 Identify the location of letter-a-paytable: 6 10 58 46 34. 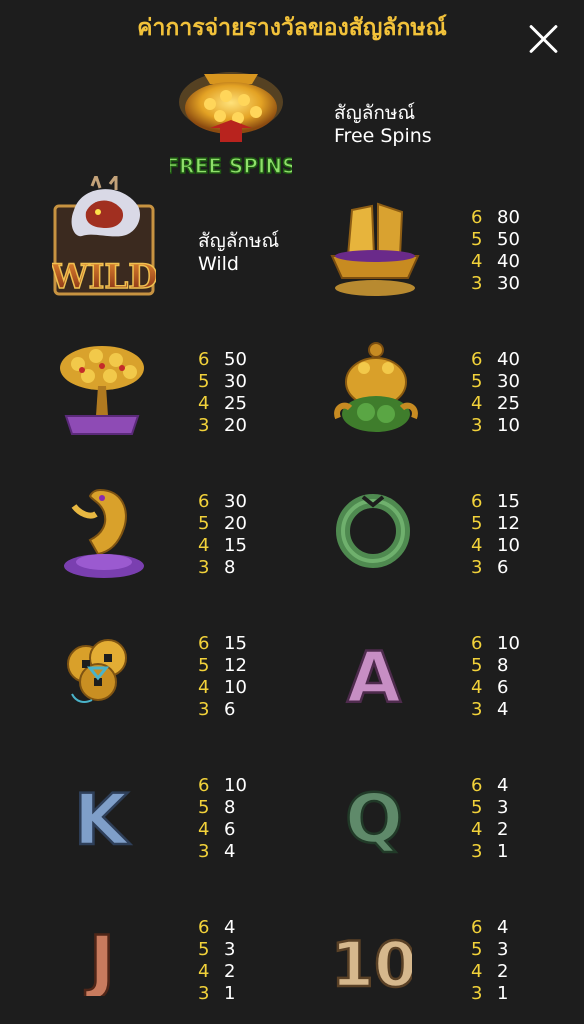
(495, 677).